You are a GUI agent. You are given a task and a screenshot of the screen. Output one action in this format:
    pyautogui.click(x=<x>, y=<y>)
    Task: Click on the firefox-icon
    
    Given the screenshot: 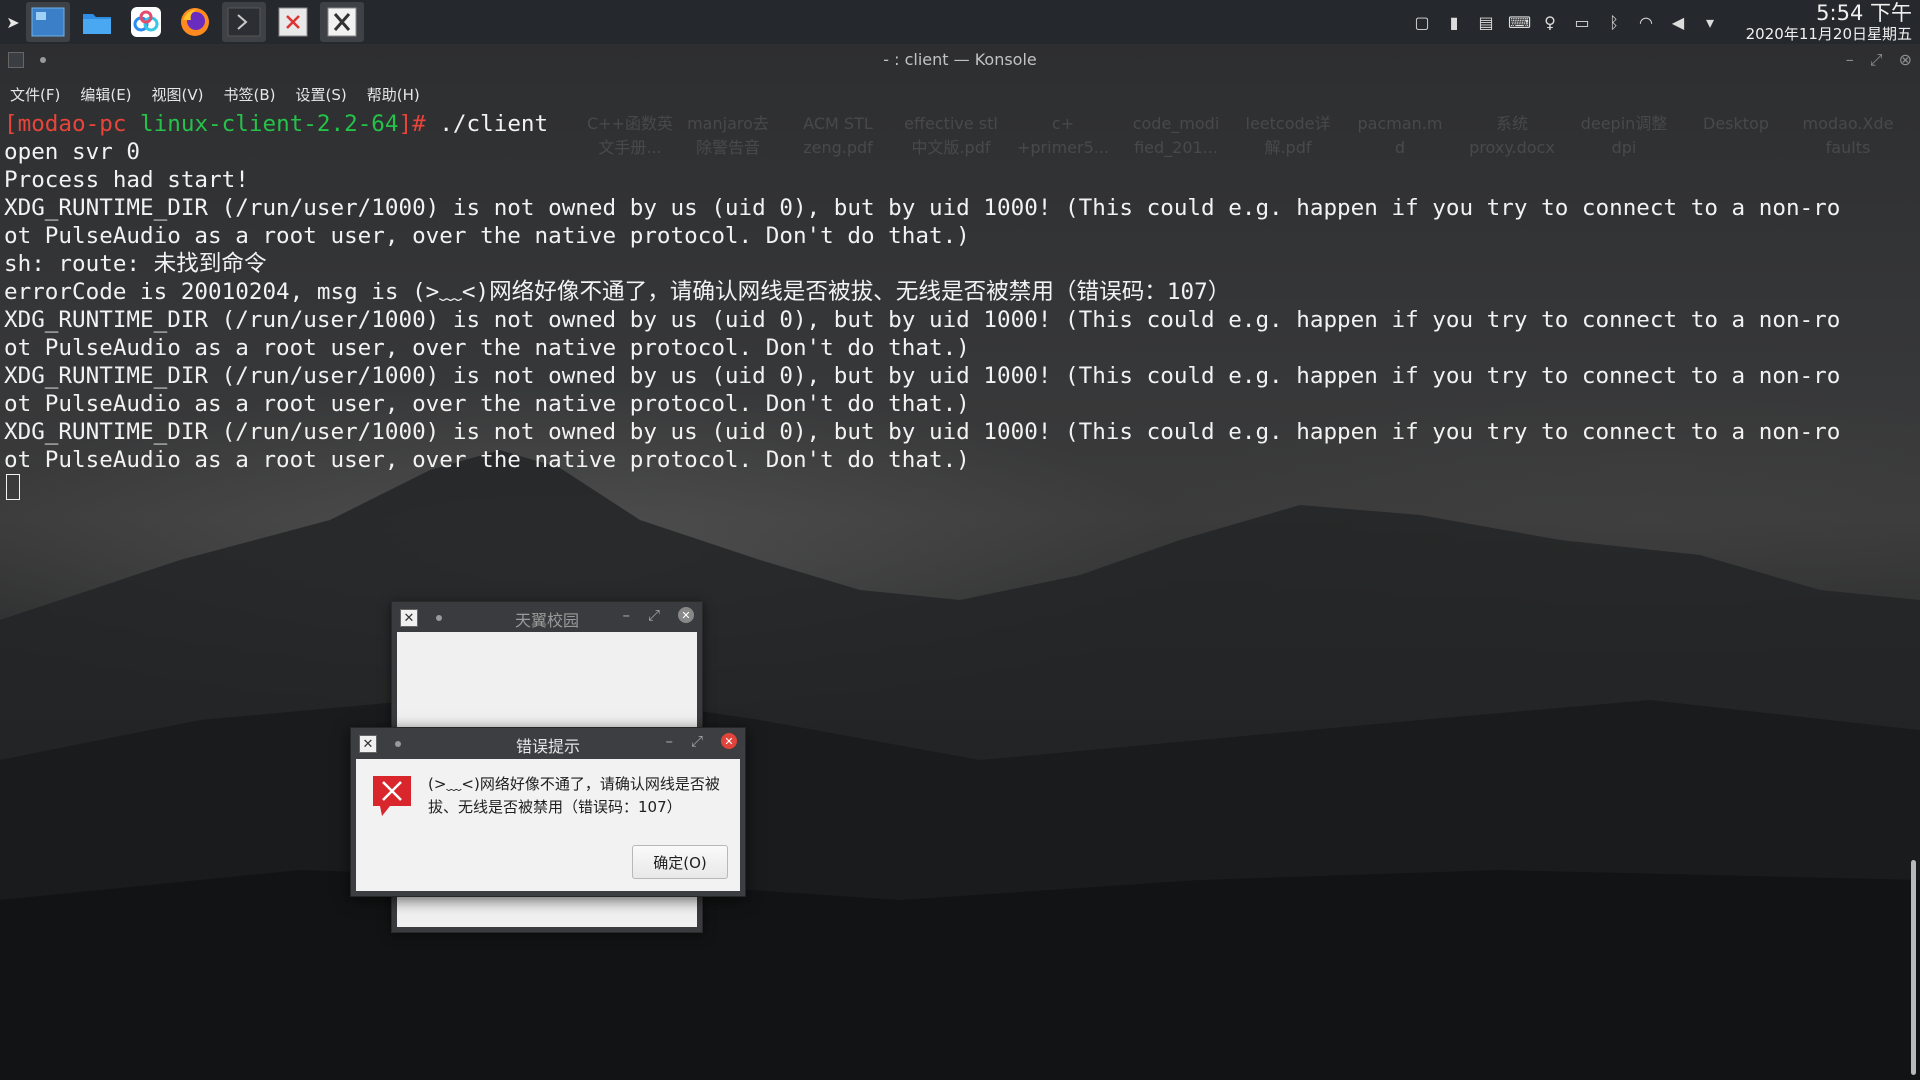 What is the action you would take?
    pyautogui.click(x=195, y=22)
    